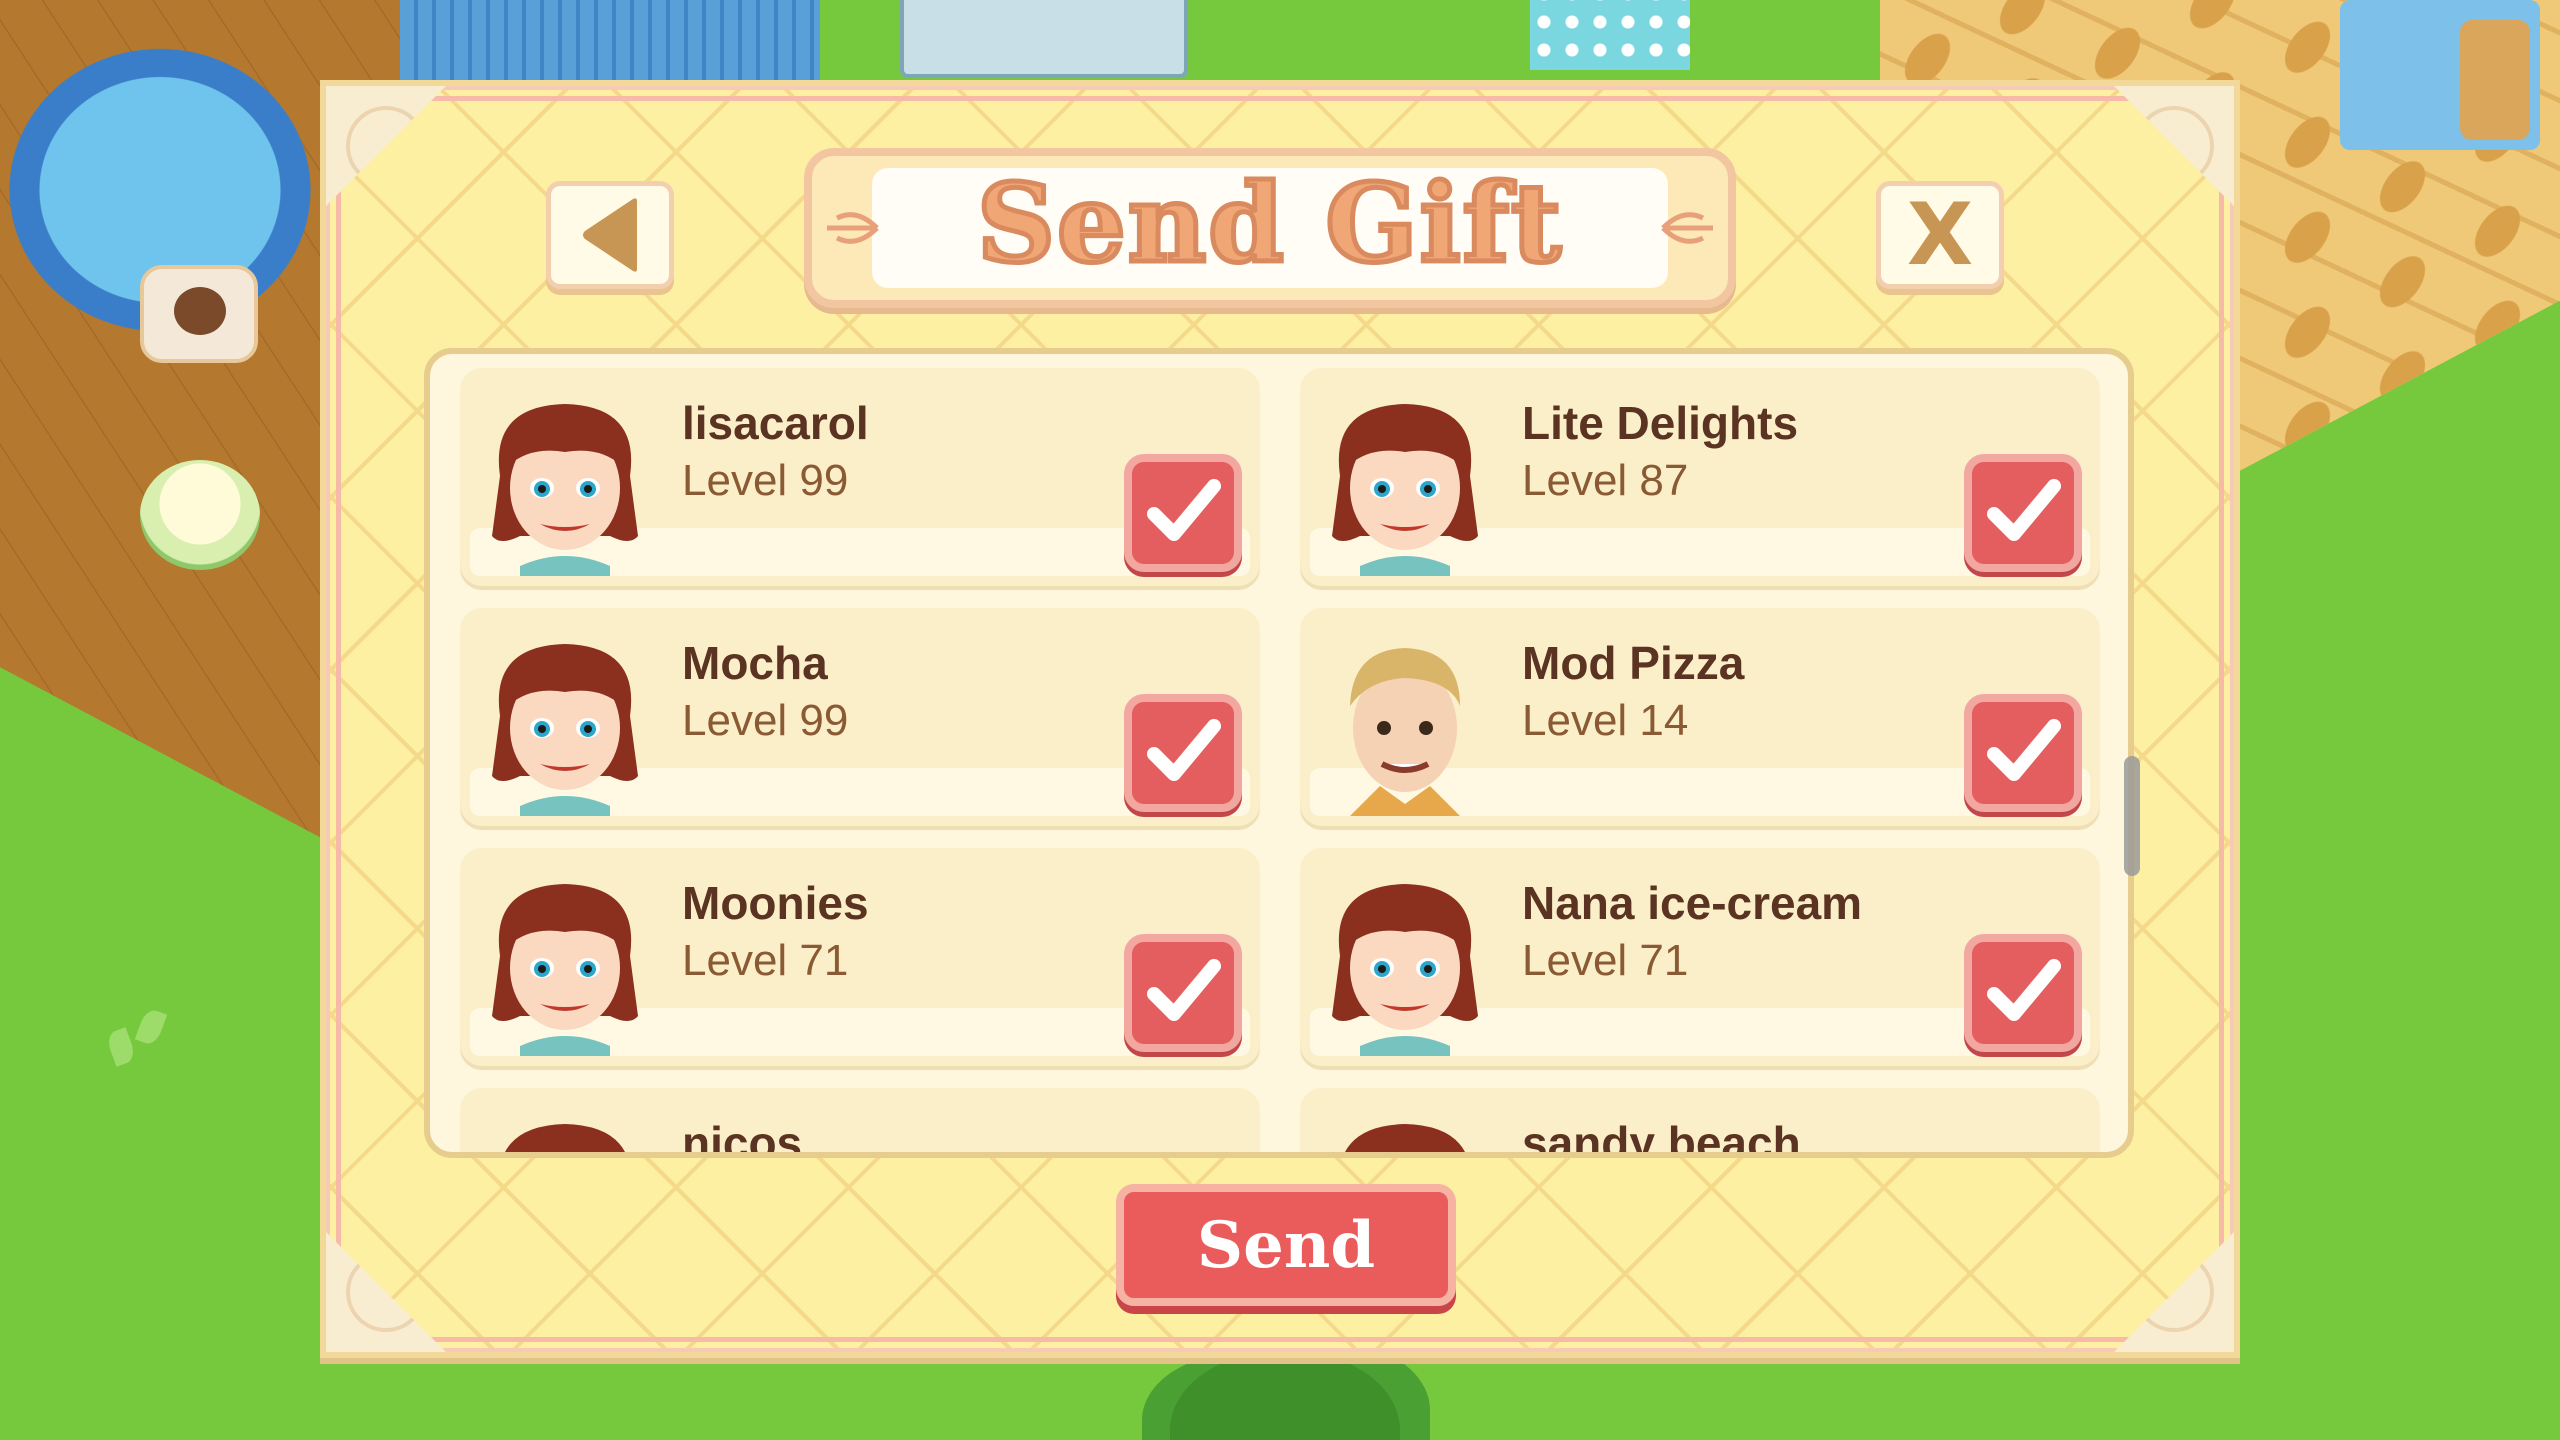  What do you see at coordinates (1405, 726) in the screenshot?
I see `male-chef-avatar` at bounding box center [1405, 726].